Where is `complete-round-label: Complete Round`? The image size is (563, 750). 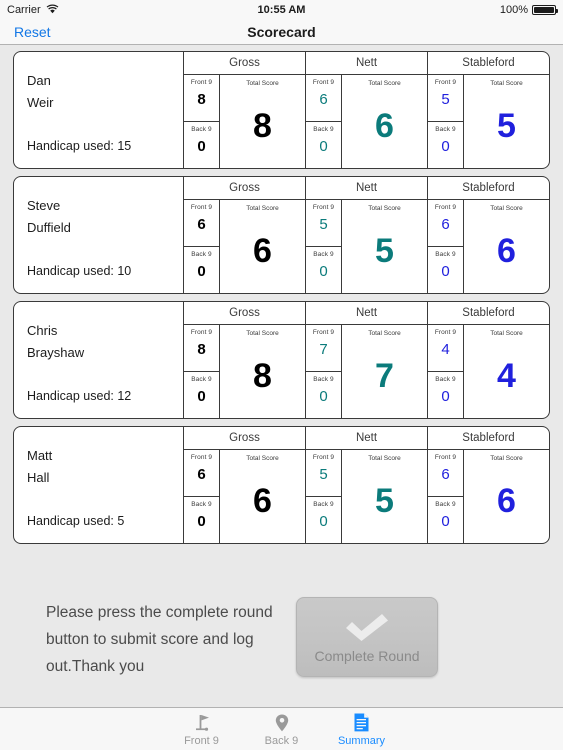 complete-round-label: Complete Round is located at coordinates (367, 656).